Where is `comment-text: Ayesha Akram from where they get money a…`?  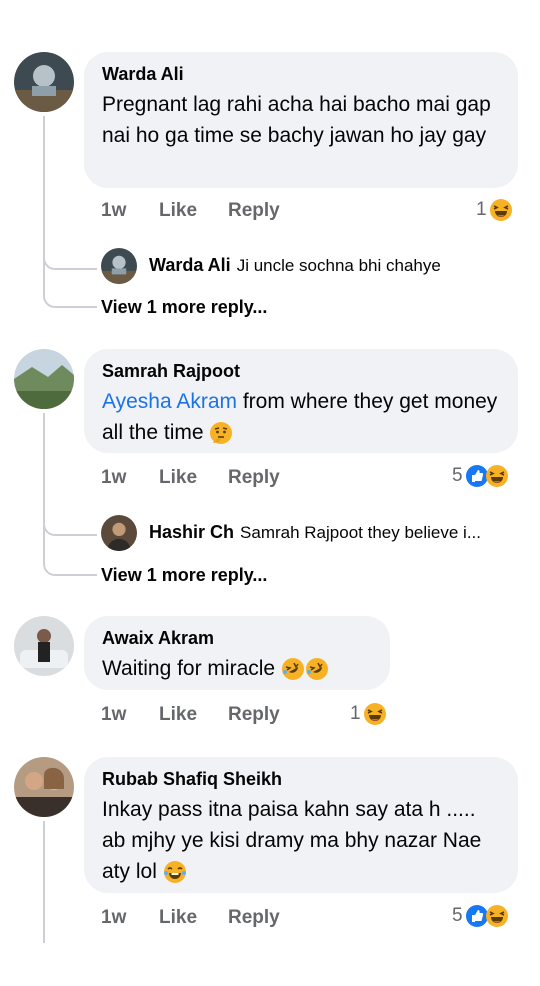
comment-text: Ayesha Akram from where they get money a… is located at coordinates (301, 417).